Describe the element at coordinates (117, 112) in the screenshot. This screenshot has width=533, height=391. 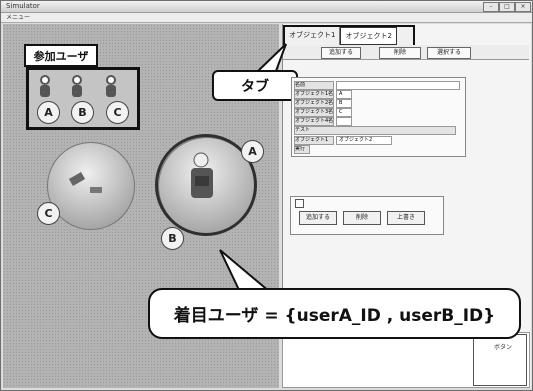
I see `participant-c: C` at that location.